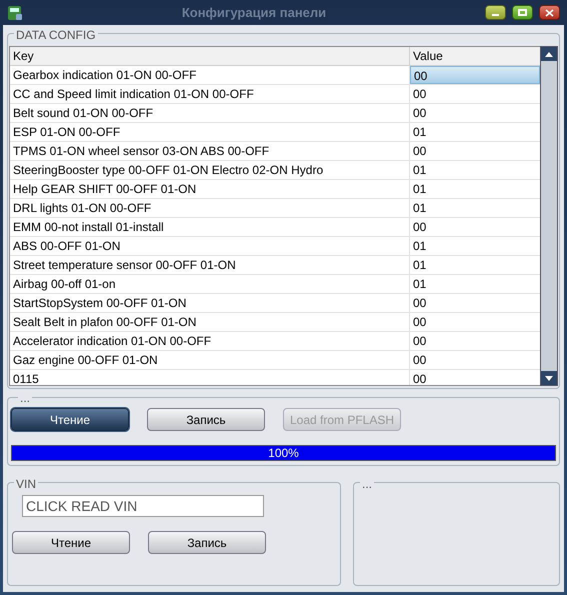 This screenshot has width=567, height=595. I want to click on table-cell: ESP 01-ON 00-OFF, so click(210, 132).